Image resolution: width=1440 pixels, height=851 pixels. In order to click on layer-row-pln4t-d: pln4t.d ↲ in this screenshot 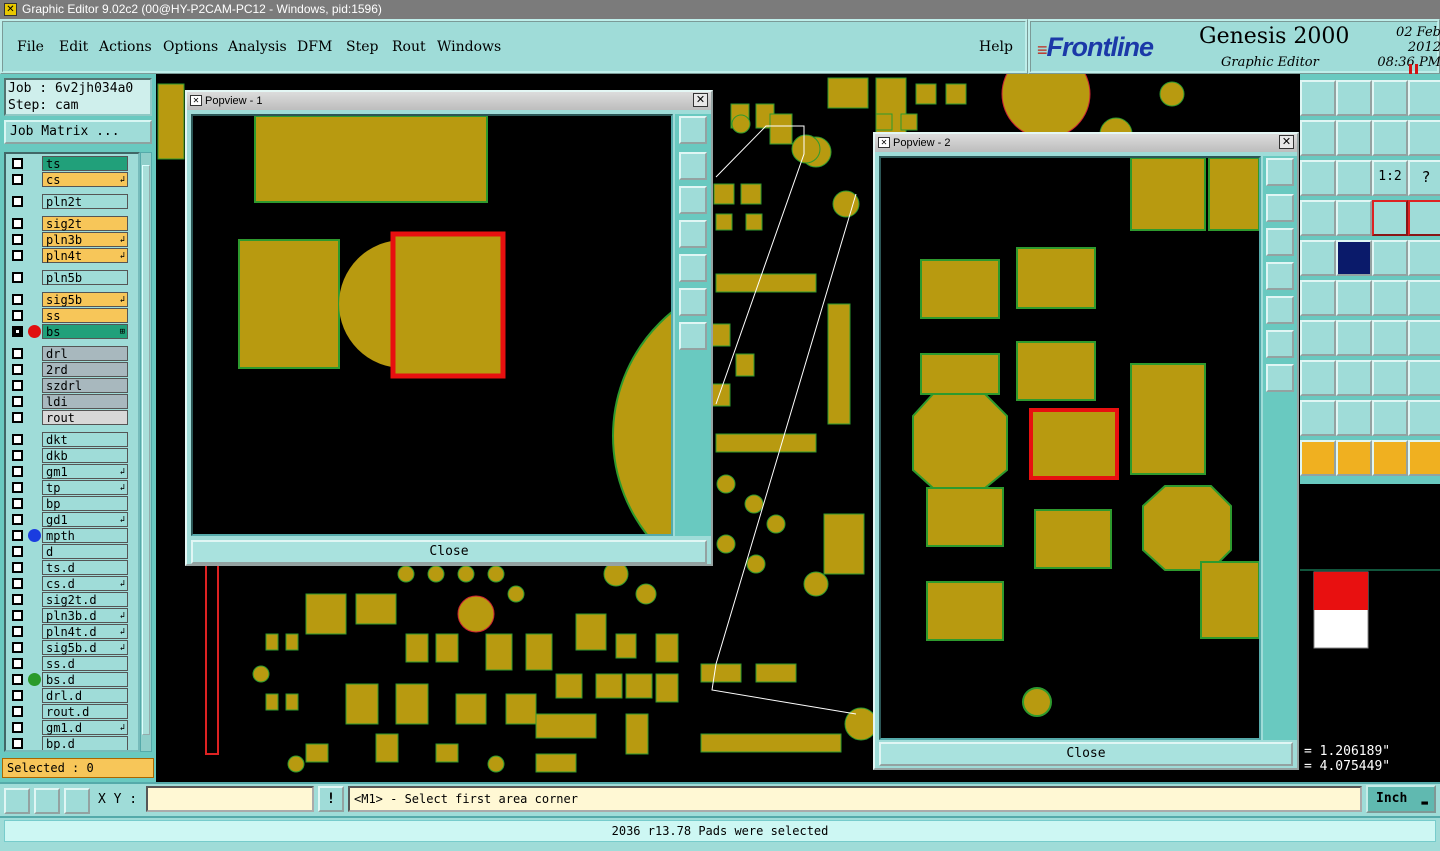, I will do `click(68, 631)`.